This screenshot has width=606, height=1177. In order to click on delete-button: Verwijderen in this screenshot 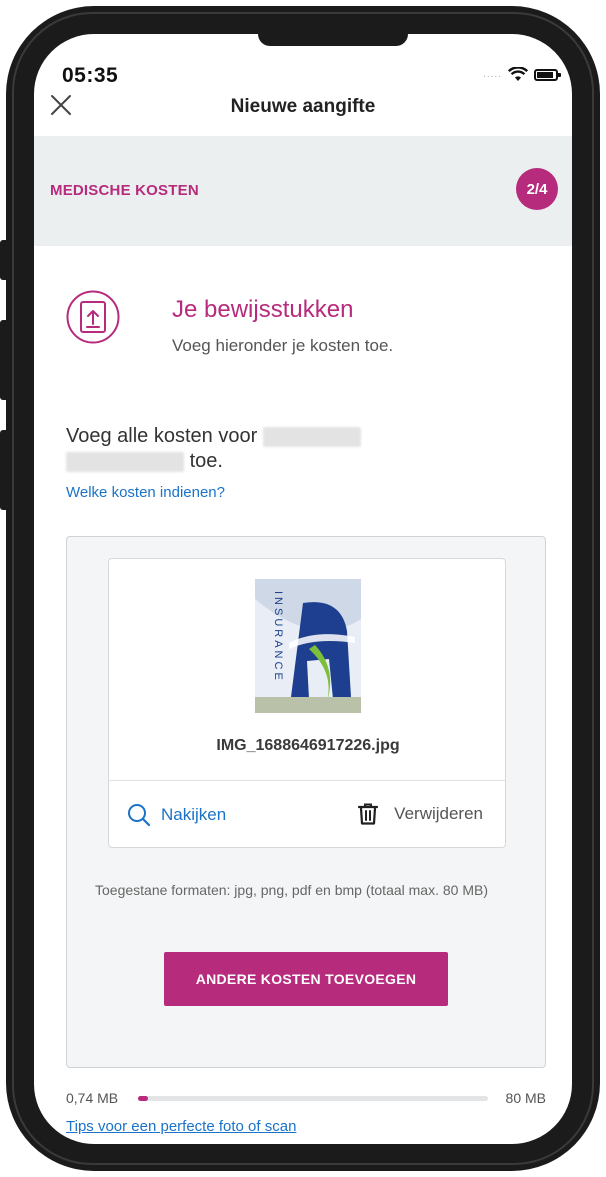, I will do `click(420, 814)`.